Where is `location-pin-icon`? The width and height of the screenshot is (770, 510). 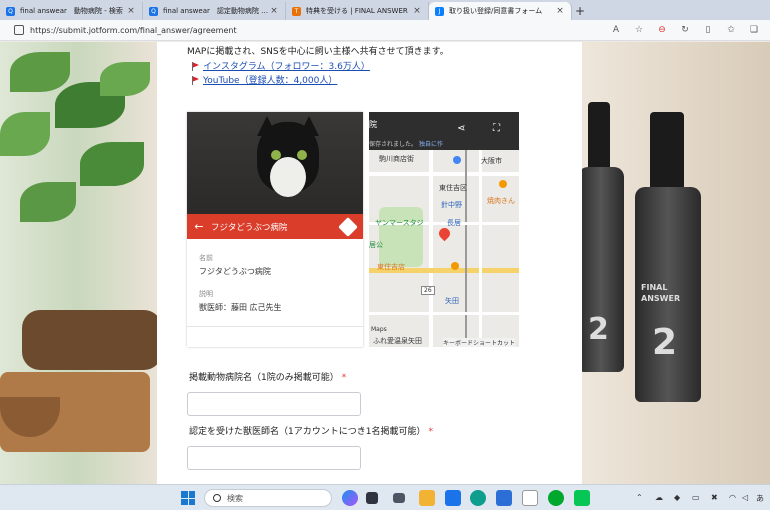 location-pin-icon is located at coordinates (444, 233).